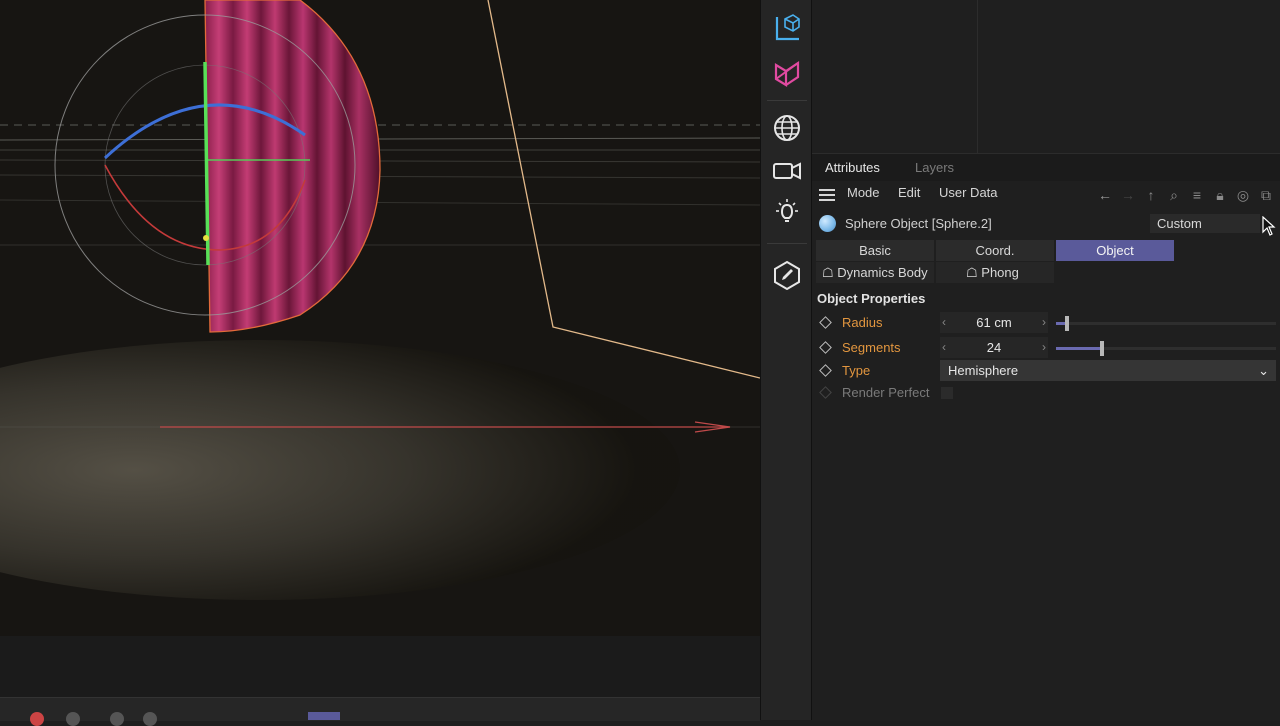 The width and height of the screenshot is (1280, 726). I want to click on type-select: Hemisphere ⌄, so click(1108, 370).